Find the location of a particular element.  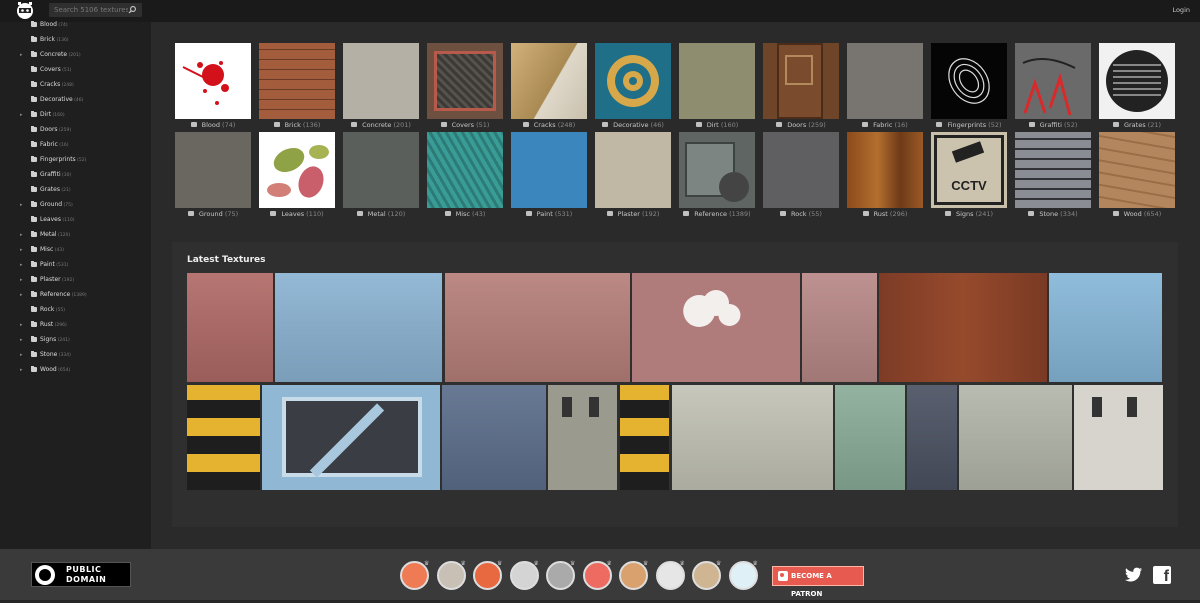

category-tile-leaves is located at coordinates (297, 170).